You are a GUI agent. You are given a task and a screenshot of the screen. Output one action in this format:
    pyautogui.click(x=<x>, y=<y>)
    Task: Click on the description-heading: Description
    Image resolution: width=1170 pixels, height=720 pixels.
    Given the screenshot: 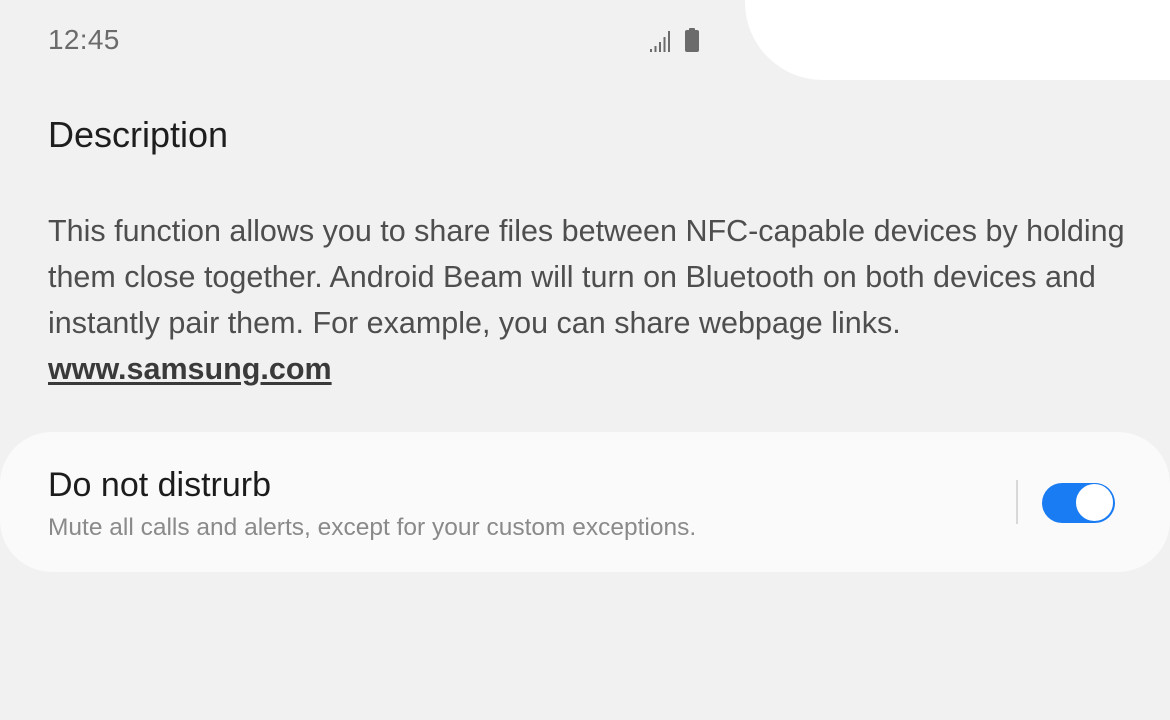 What is the action you would take?
    pyautogui.click(x=138, y=134)
    